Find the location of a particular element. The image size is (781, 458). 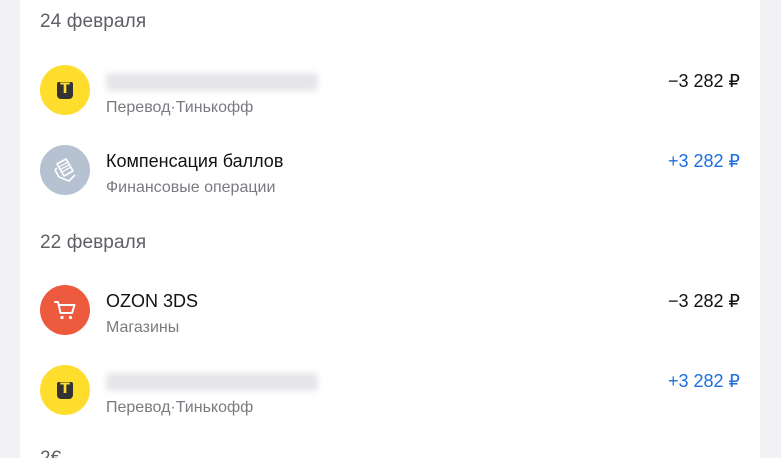

cart-glyph-icon is located at coordinates (65, 310).